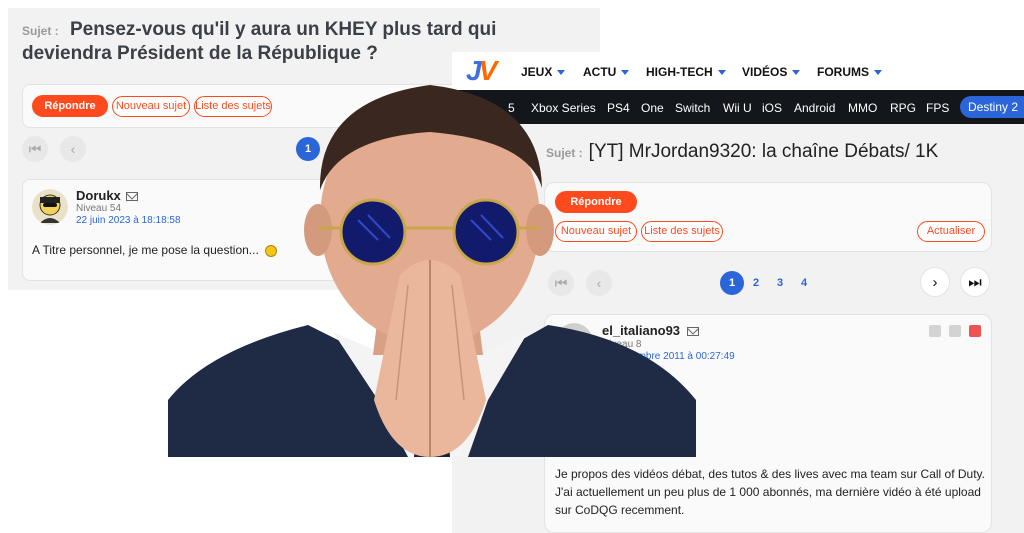 The width and height of the screenshot is (1024, 533). I want to click on nav-forums: FORUMS, so click(849, 72).